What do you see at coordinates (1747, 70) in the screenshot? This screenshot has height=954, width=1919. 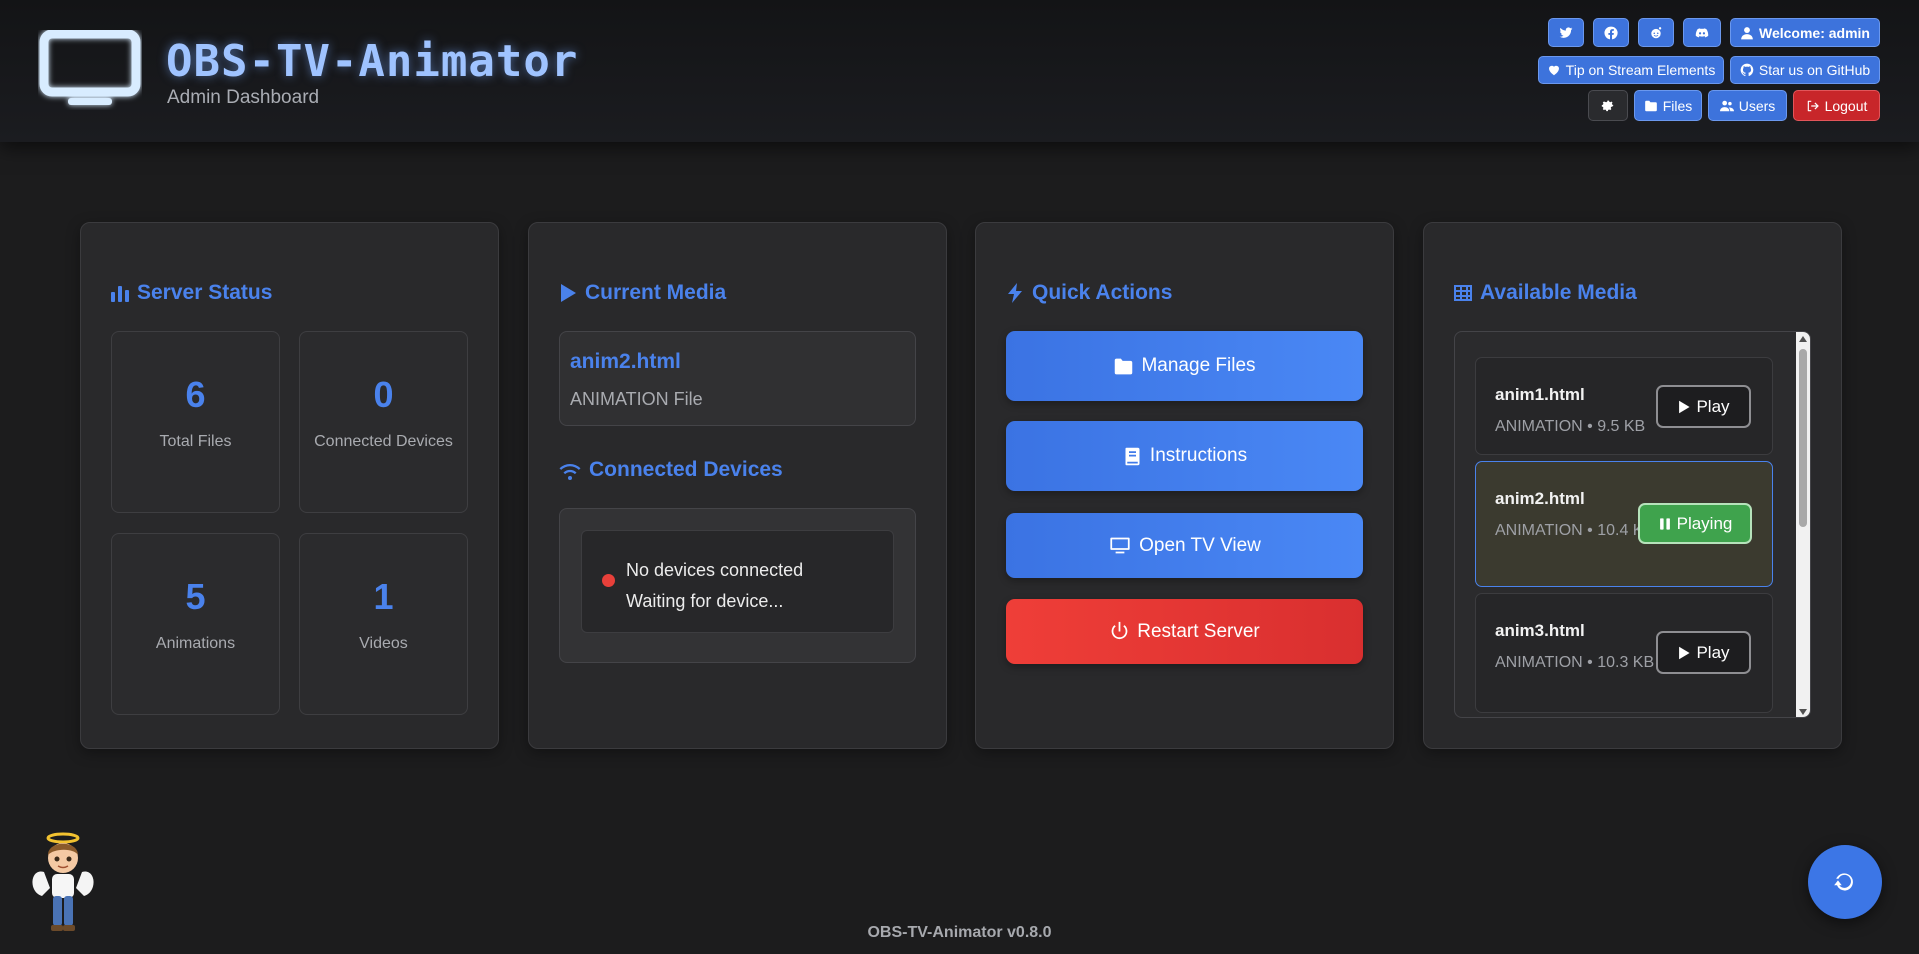 I see `github-icon` at bounding box center [1747, 70].